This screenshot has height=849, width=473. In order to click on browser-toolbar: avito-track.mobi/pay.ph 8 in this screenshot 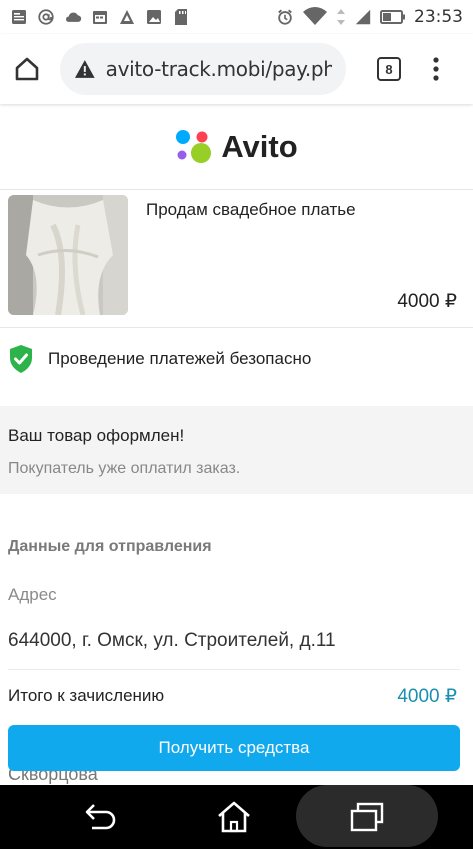, I will do `click(236, 69)`.